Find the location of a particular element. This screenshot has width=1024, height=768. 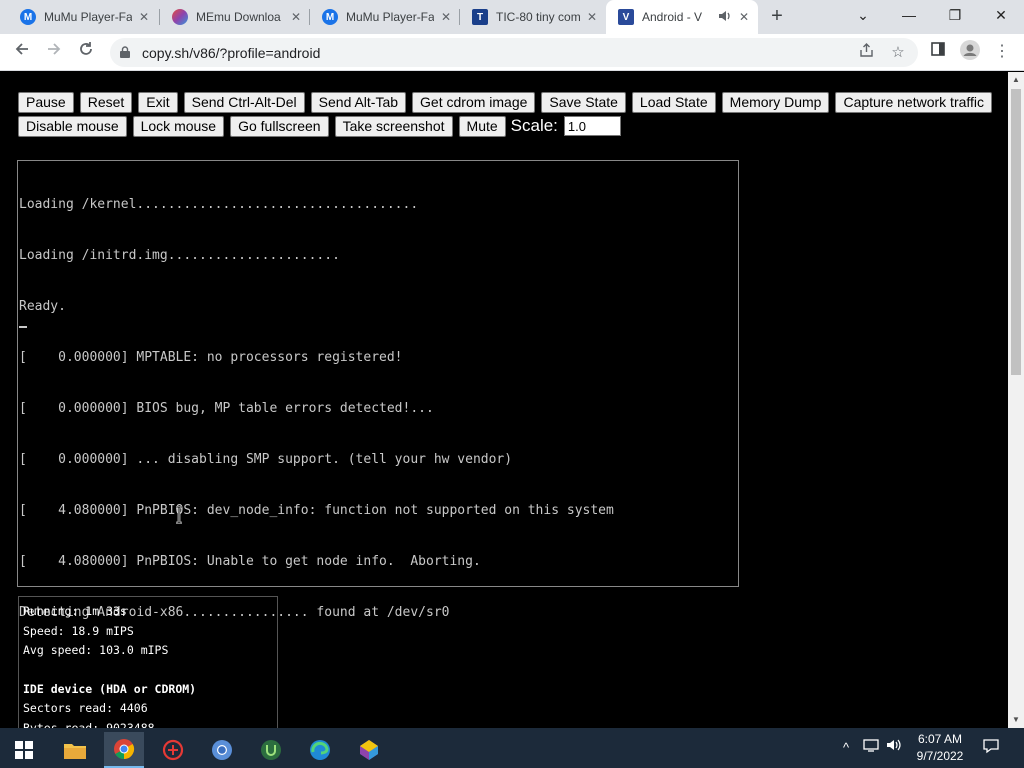

windows-start-icon is located at coordinates (24, 750).